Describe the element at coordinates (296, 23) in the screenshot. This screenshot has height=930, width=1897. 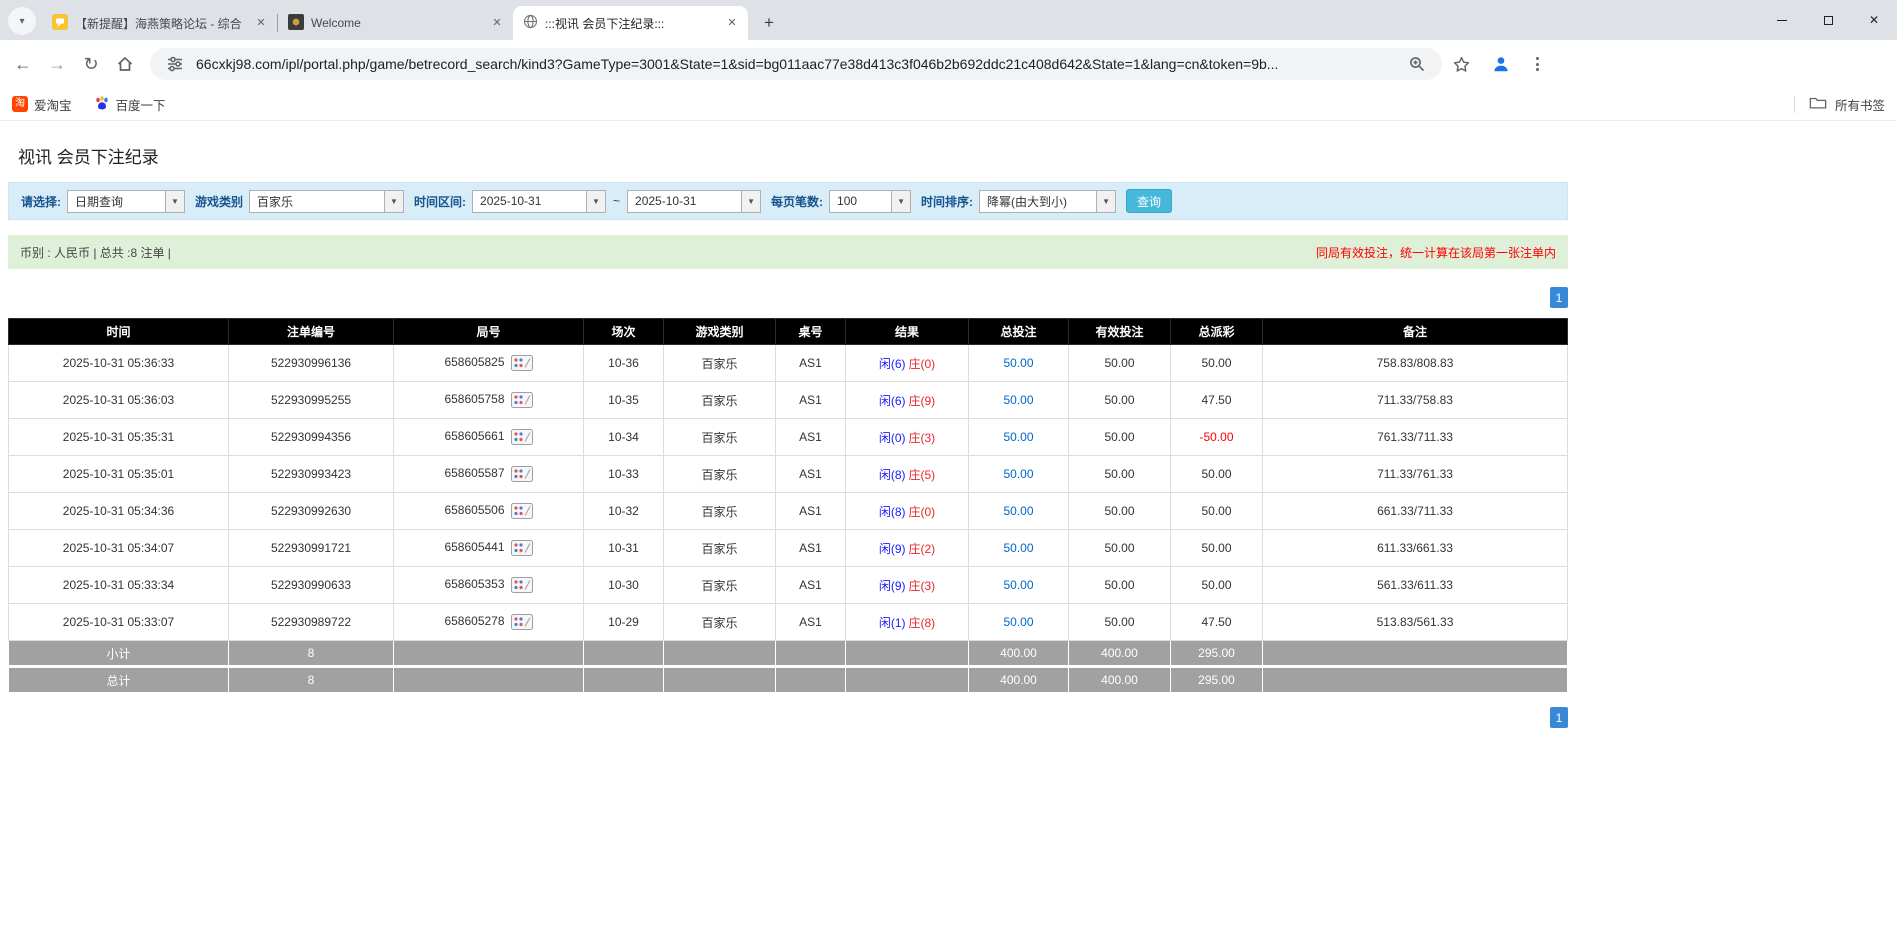
I see `welcome-favicon` at that location.